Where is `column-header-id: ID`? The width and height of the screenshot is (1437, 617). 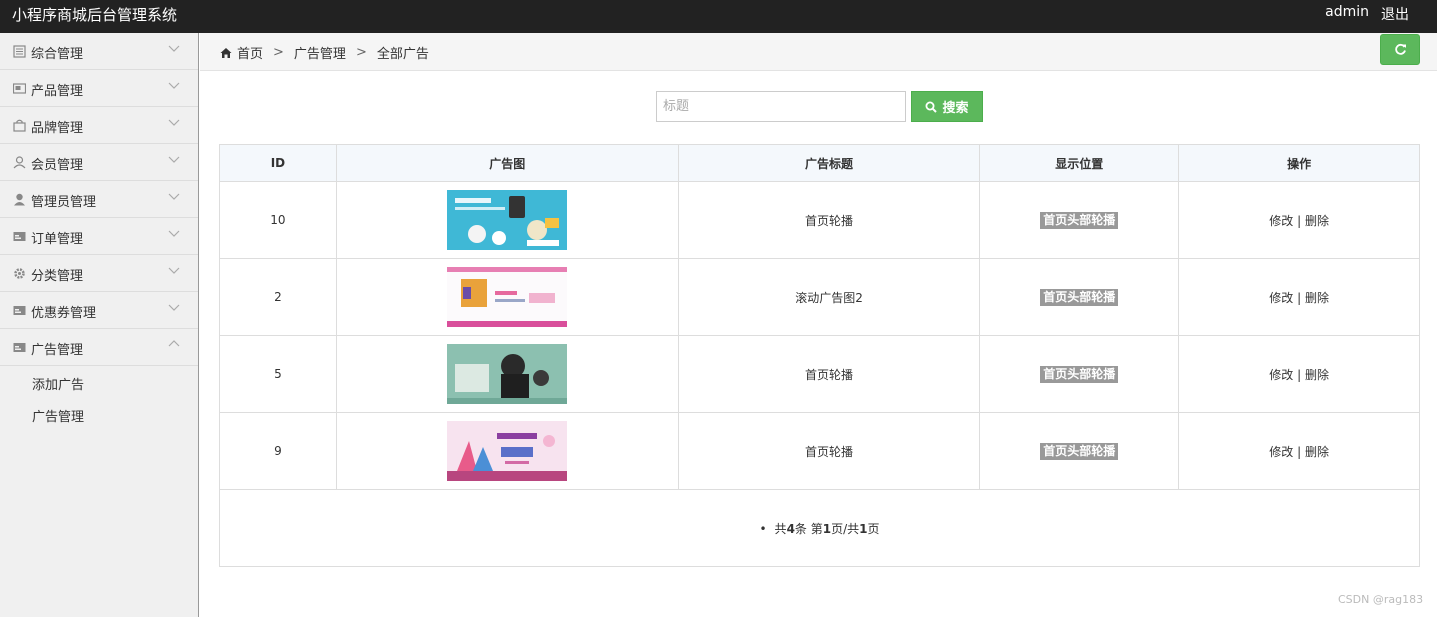
column-header-id: ID is located at coordinates (278, 163).